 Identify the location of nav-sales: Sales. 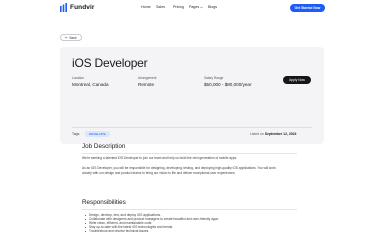
(160, 7).